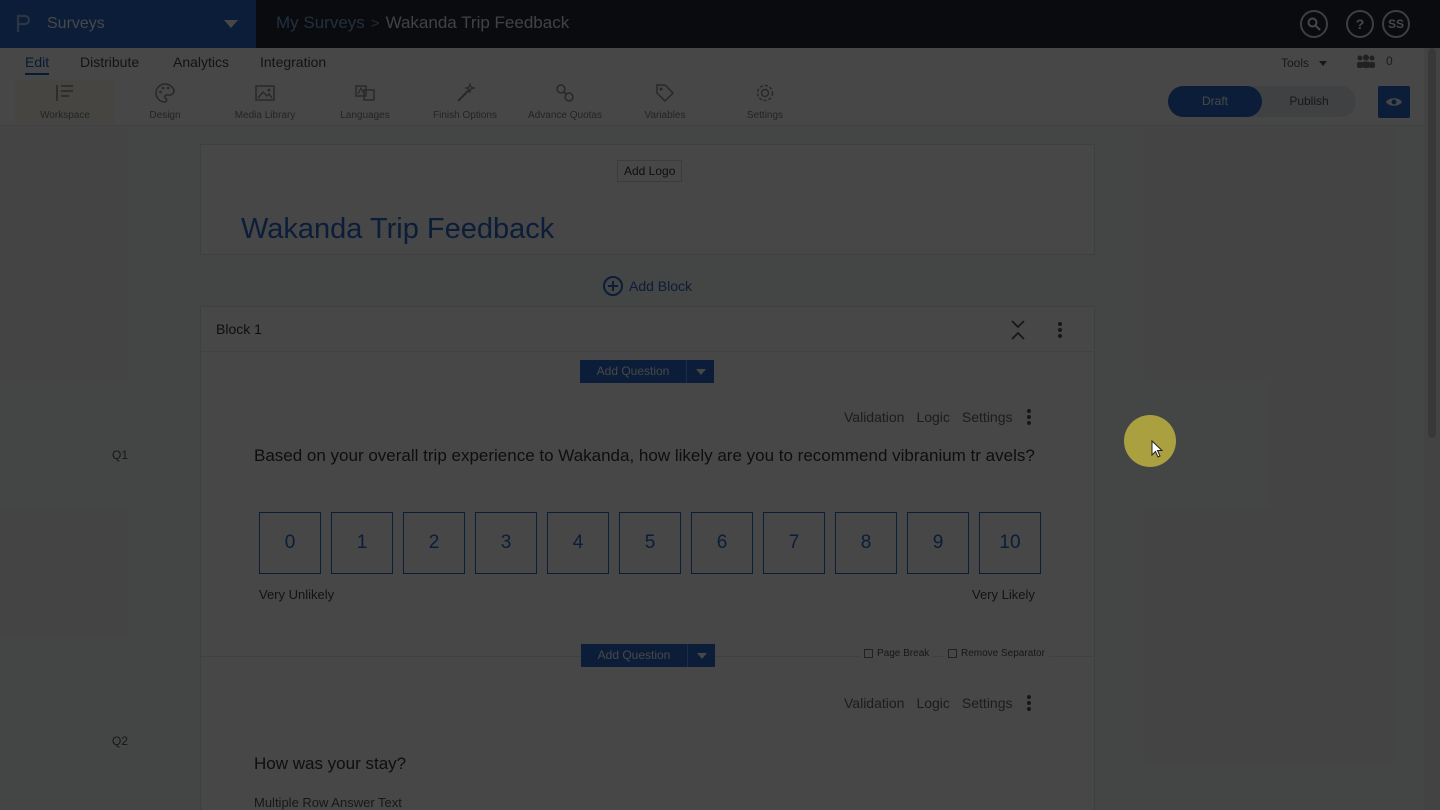 Image resolution: width=1440 pixels, height=810 pixels. I want to click on image-icon, so click(265, 93).